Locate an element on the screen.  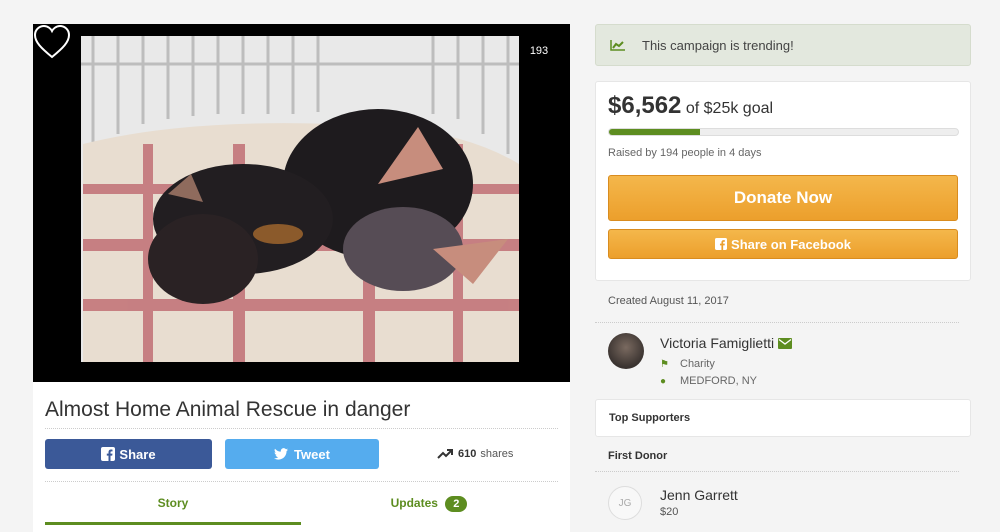
created-date: Created August 11, 2017 is located at coordinates (777, 309).